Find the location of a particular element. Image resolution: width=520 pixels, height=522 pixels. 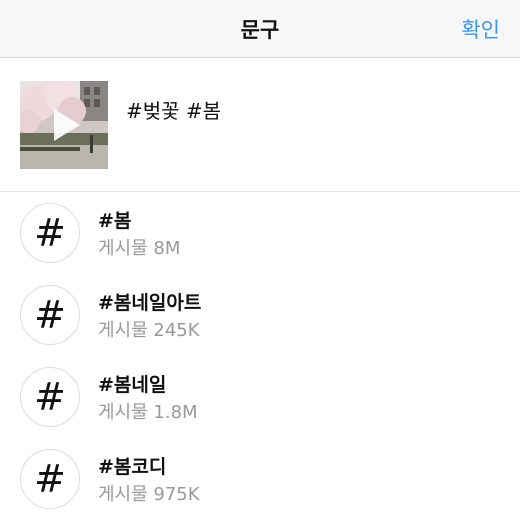

post-count: 게시물 8M is located at coordinates (139, 248).